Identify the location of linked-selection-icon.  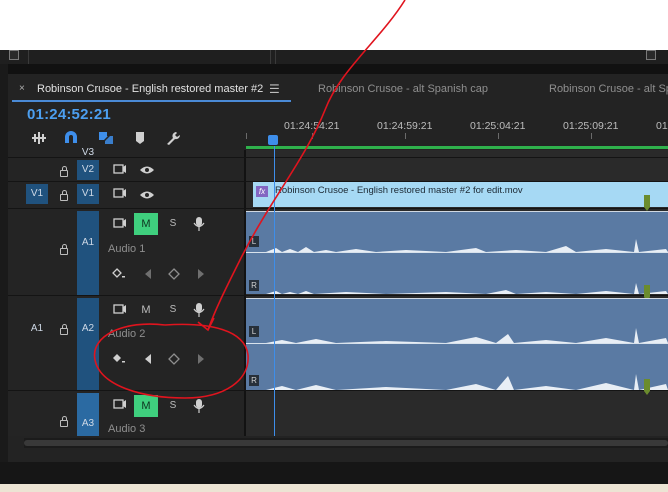
(106, 138).